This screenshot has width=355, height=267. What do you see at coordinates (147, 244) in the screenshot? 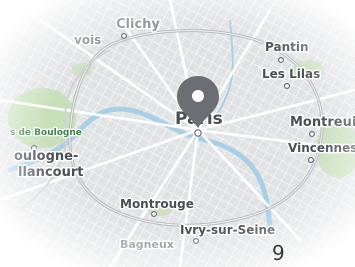
I see `label-bagneux: Bagneux` at bounding box center [147, 244].